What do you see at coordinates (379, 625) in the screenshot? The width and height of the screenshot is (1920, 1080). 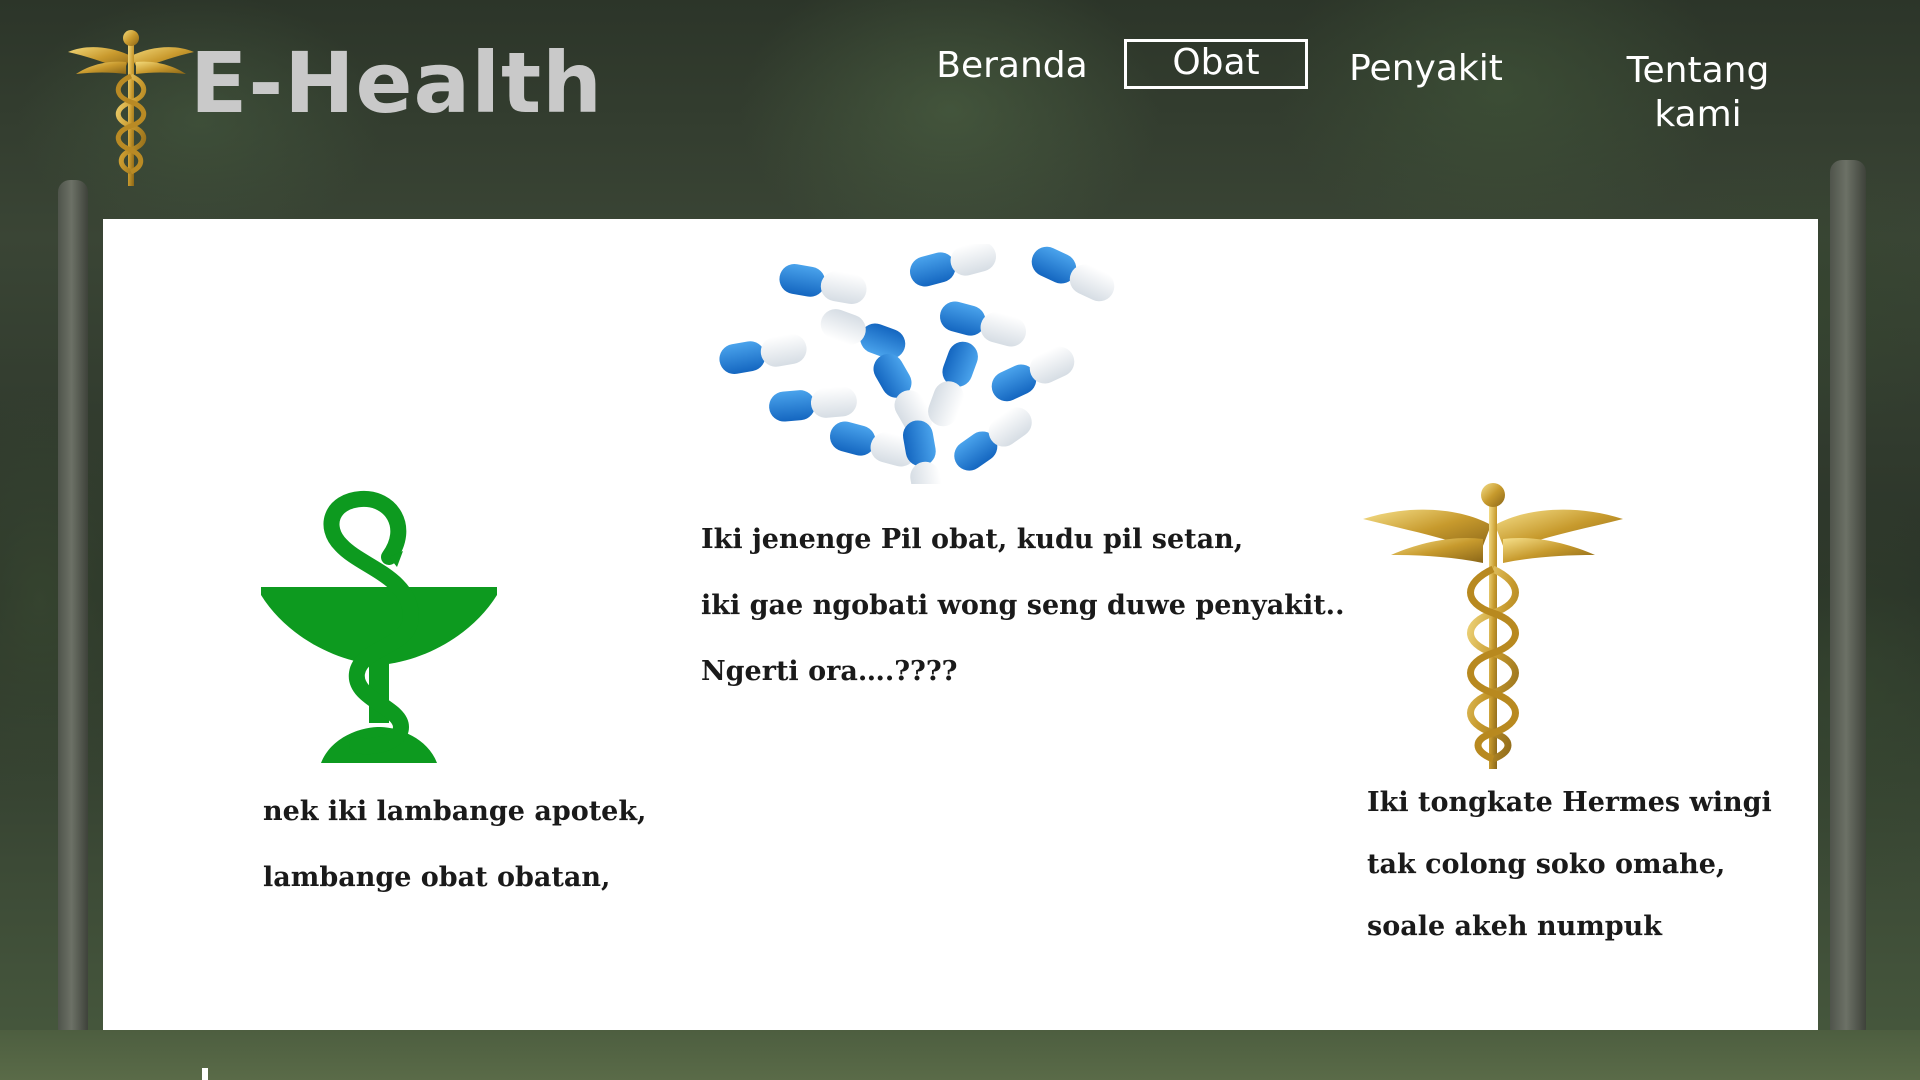 I see `bowl-of-hygieia-icon` at bounding box center [379, 625].